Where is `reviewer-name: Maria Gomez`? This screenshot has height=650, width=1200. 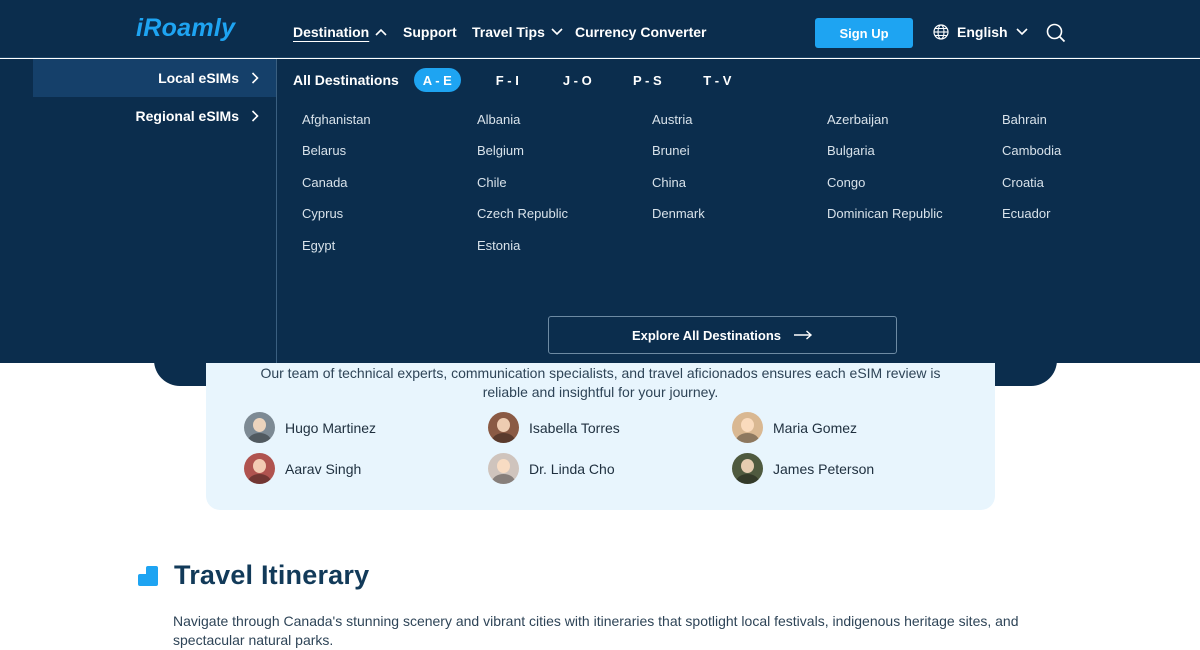
reviewer-name: Maria Gomez is located at coordinates (815, 427).